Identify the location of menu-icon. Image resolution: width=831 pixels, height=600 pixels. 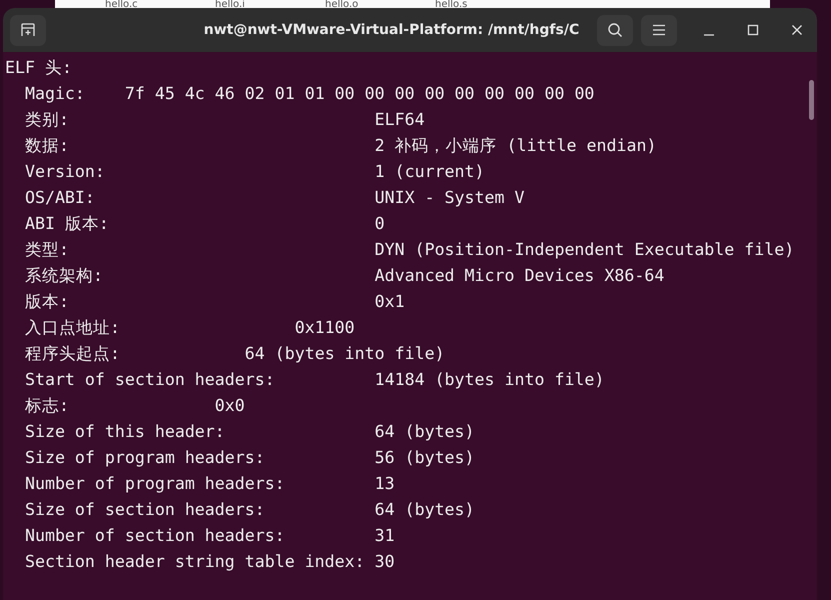
(659, 30).